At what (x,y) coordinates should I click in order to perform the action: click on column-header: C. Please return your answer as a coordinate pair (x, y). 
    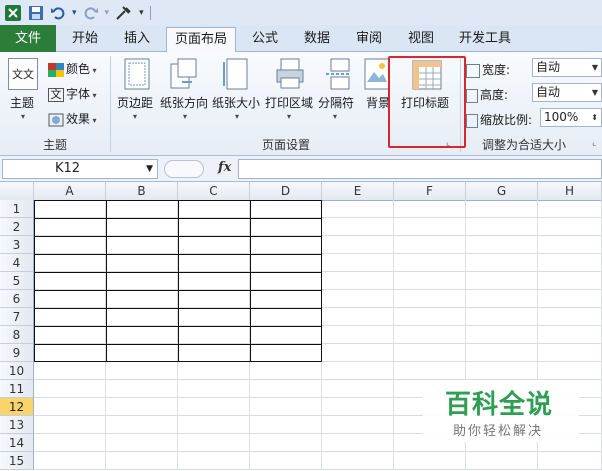
    Looking at the image, I should click on (214, 191).